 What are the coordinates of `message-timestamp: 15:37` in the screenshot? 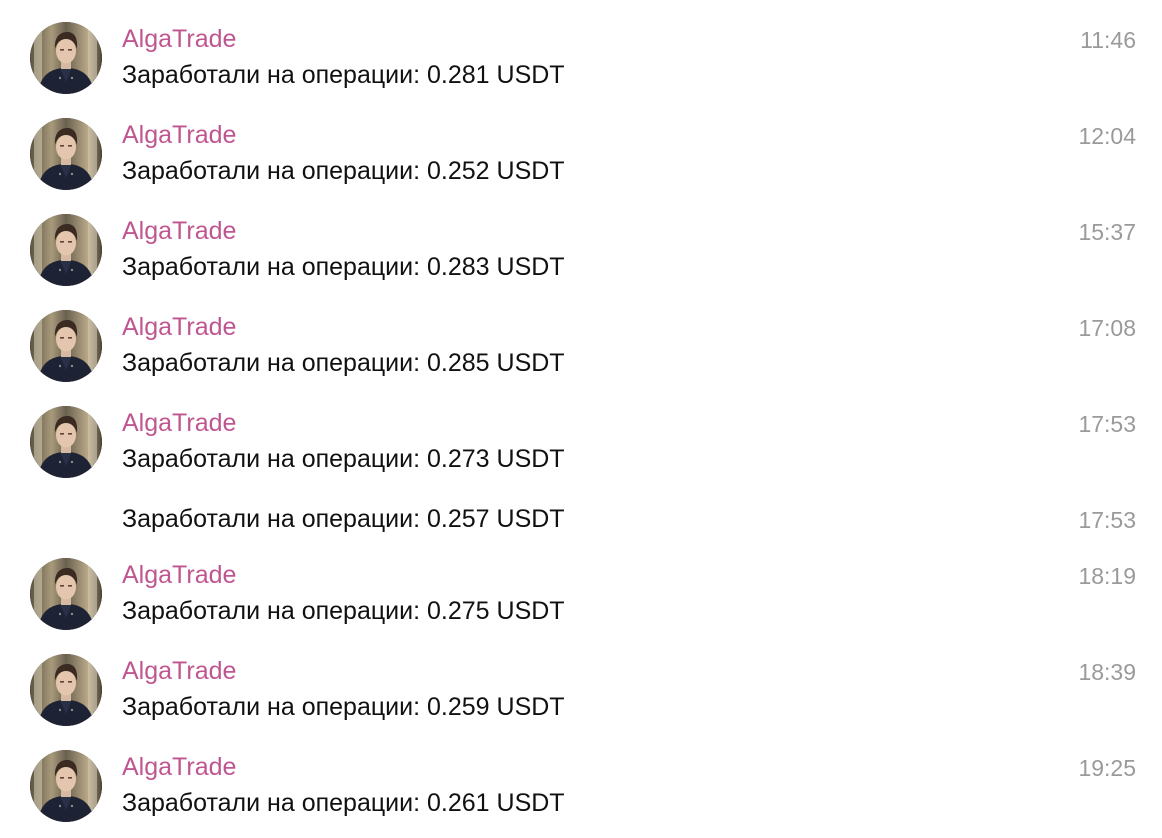 It's located at (1107, 232).